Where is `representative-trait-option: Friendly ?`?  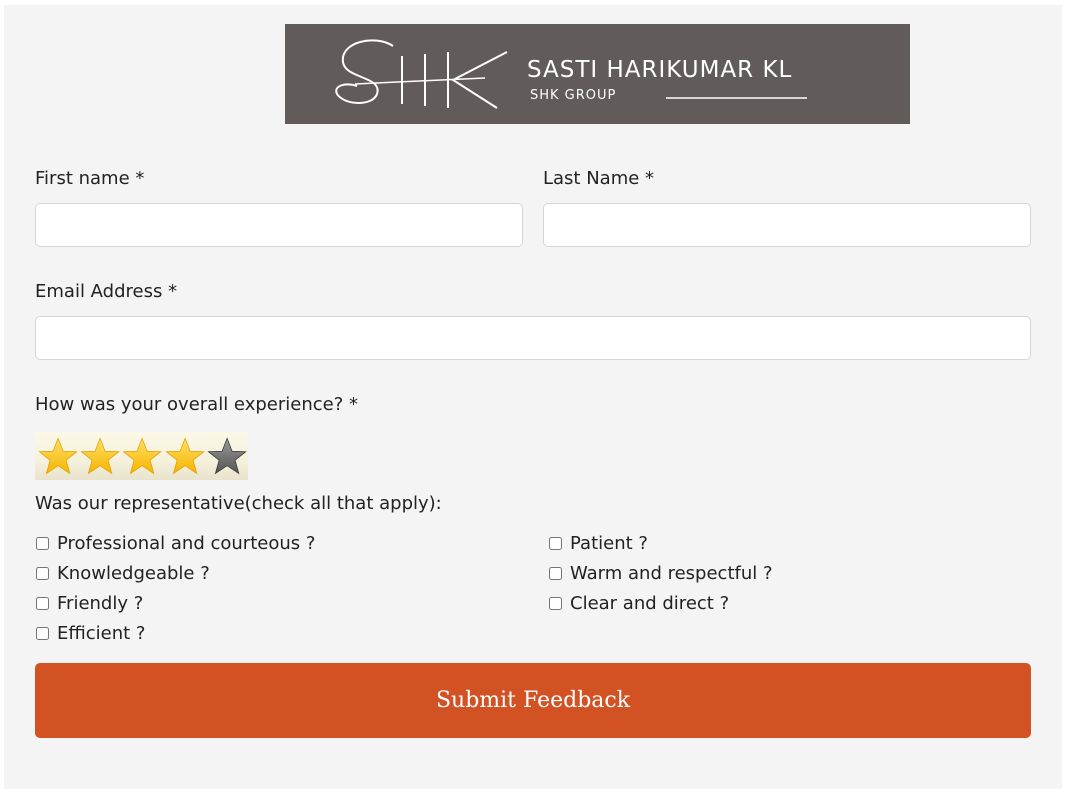 representative-trait-option: Friendly ? is located at coordinates (89, 603).